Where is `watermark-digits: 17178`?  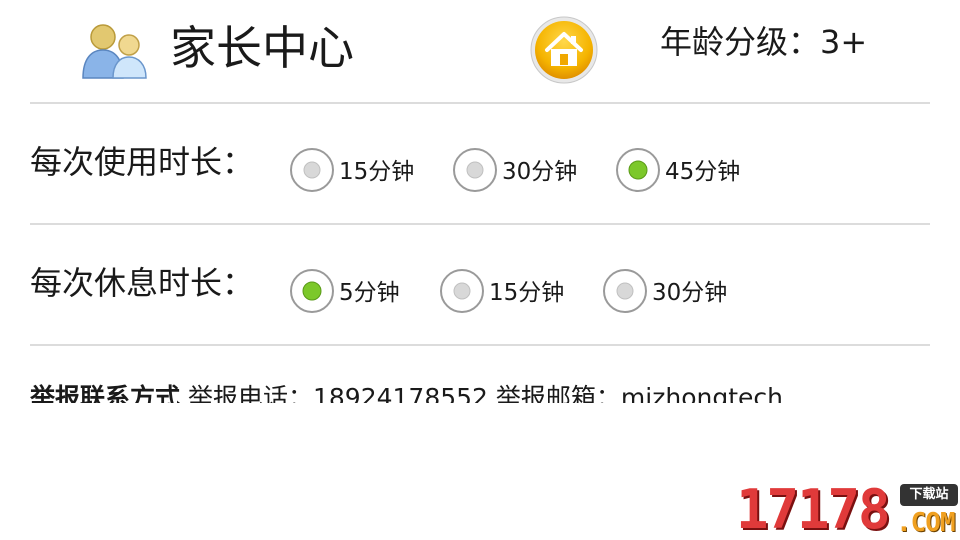
watermark-digits: 17178 is located at coordinates (813, 509).